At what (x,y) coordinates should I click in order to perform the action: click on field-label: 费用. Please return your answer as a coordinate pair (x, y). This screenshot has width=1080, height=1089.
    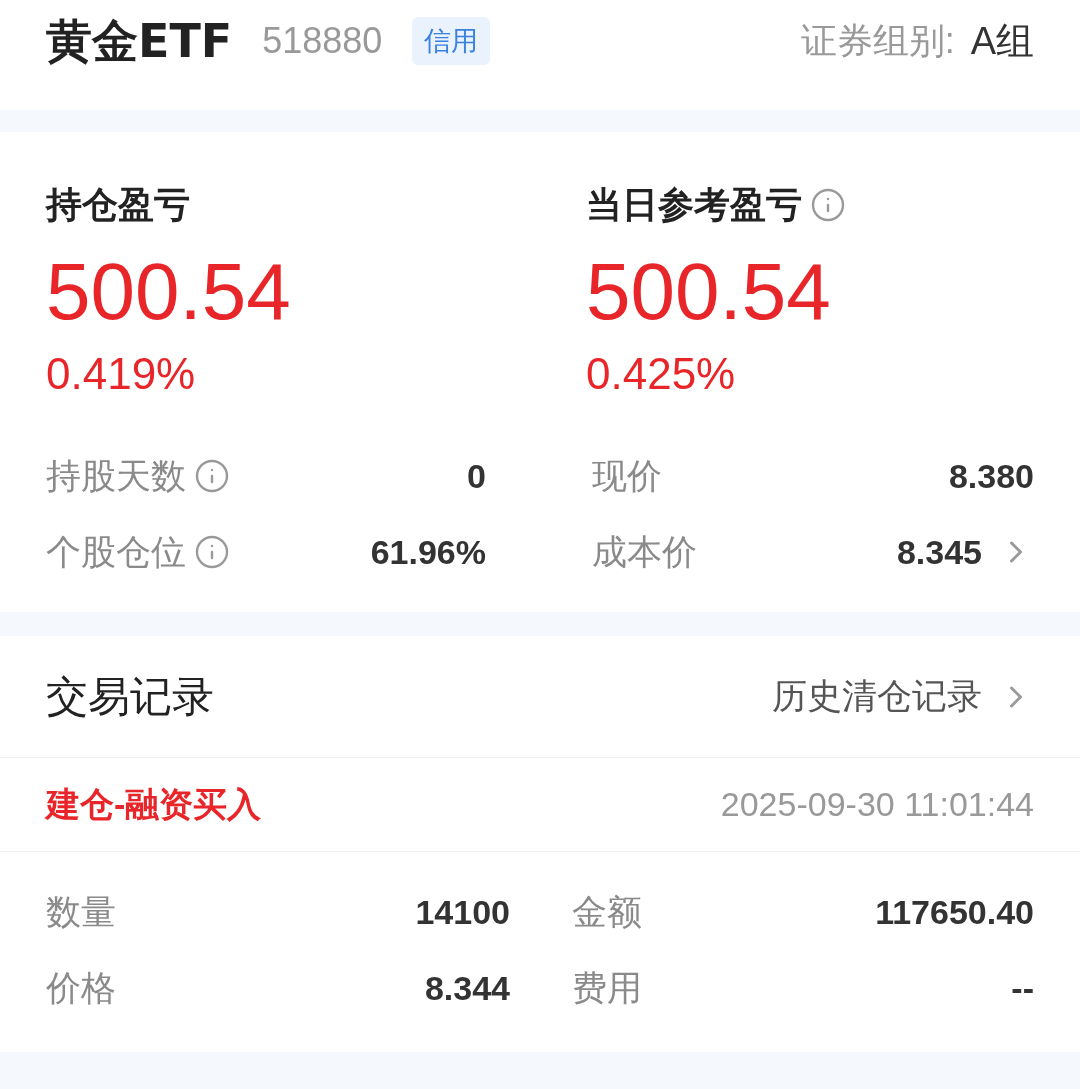
    Looking at the image, I should click on (607, 987).